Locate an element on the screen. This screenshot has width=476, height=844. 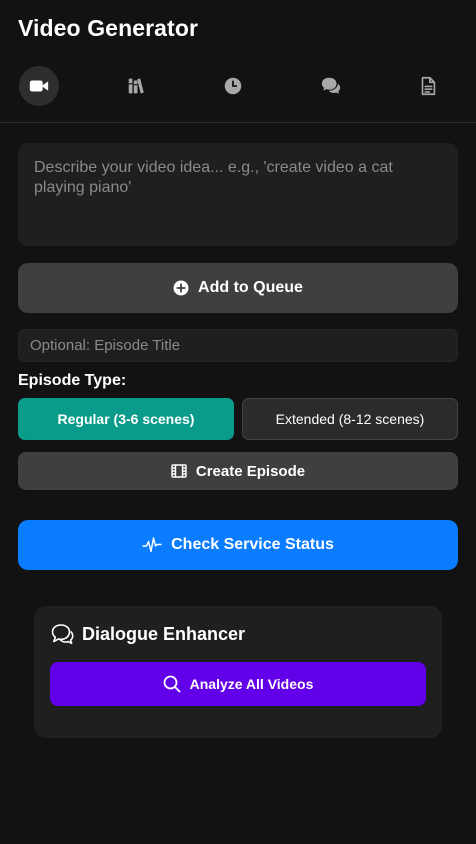
clock-icon is located at coordinates (233, 86).